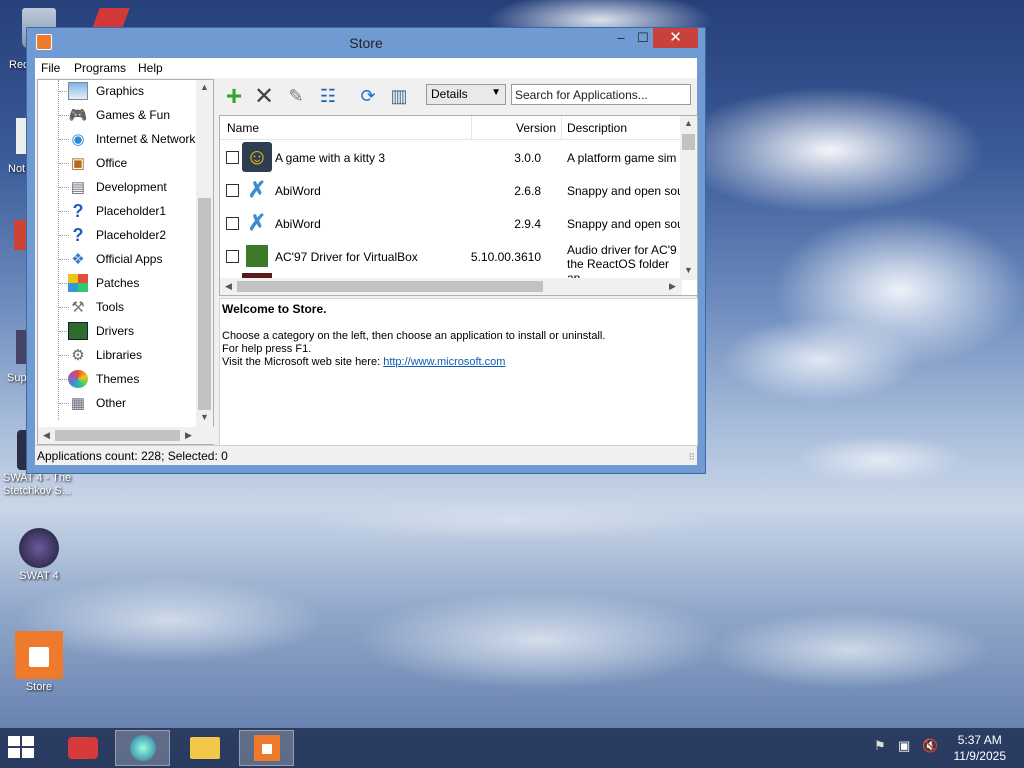  I want to click on resize-grip-icon: ⠿, so click(691, 457).